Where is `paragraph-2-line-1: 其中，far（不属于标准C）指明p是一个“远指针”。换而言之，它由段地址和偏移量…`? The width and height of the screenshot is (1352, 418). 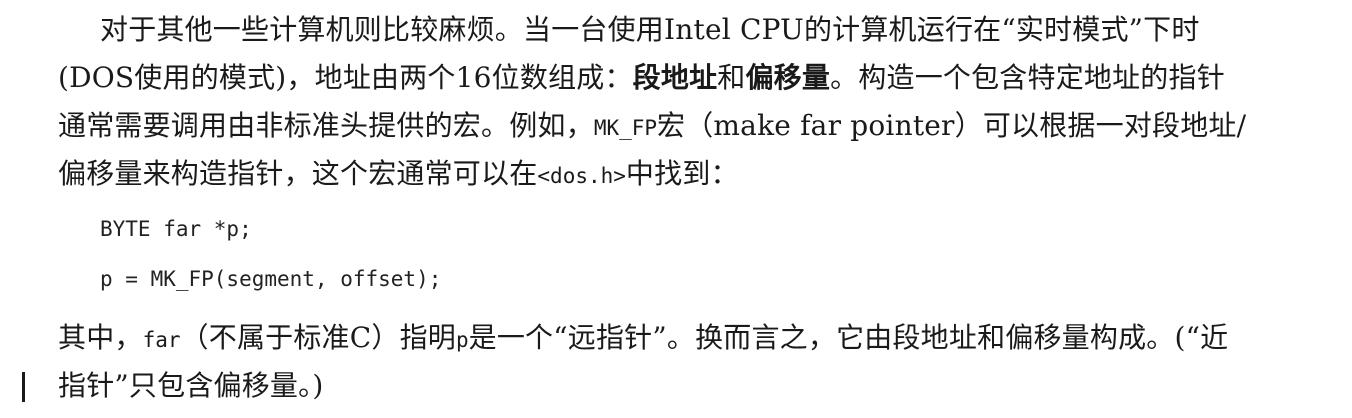 paragraph-2-line-1: 其中，far（不属于标准C）指明p是一个“远指针”。换而言之，它由段地址和偏移量… is located at coordinates (643, 339).